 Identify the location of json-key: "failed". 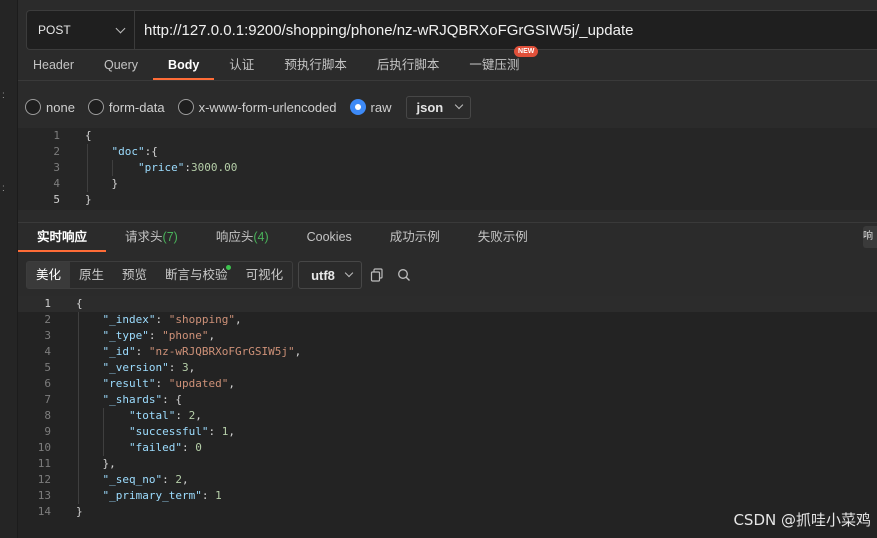
(155, 447).